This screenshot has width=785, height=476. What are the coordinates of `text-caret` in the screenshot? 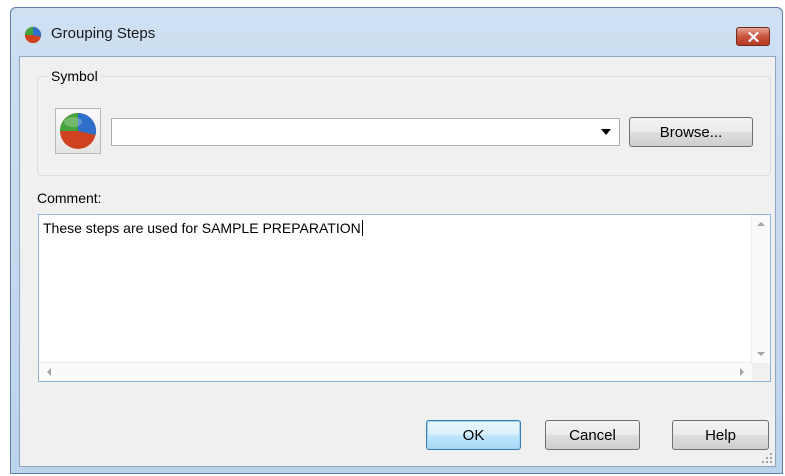 It's located at (362, 228).